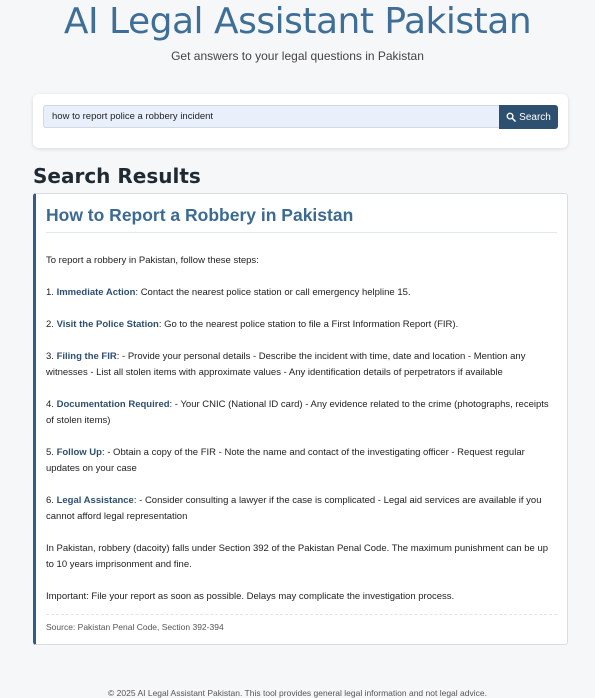  What do you see at coordinates (200, 215) in the screenshot?
I see `result-title: How to Report a Robbery in Pakistan` at bounding box center [200, 215].